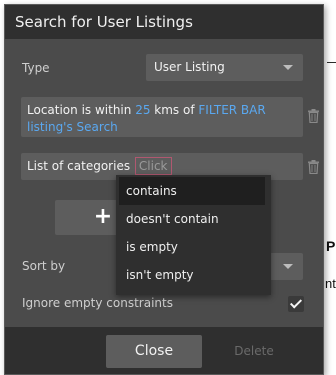 This screenshot has width=336, height=375. Describe the element at coordinates (104, 22) in the screenshot. I see `dialog-title: Search for User Listings` at that location.